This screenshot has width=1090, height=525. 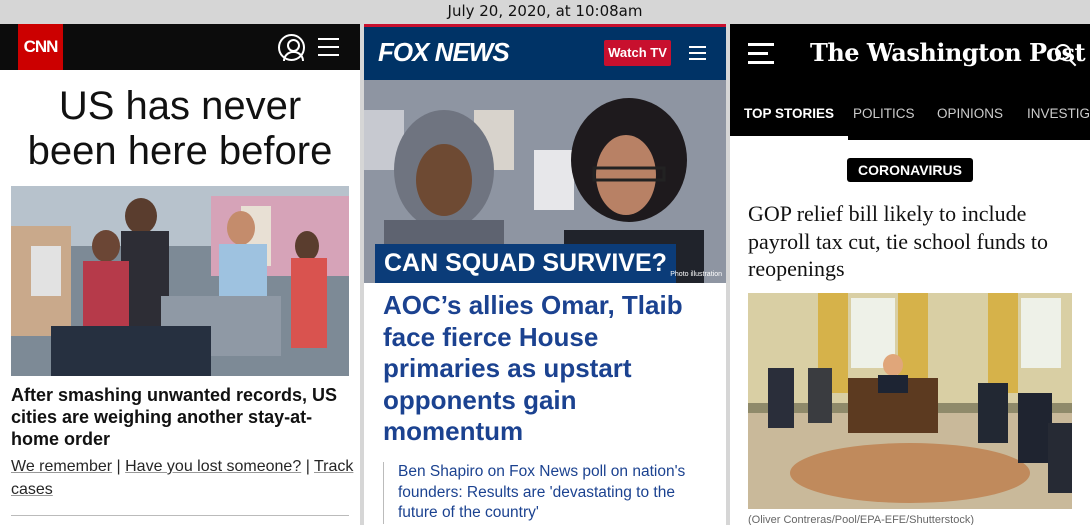 I want to click on cnn-story-photo, so click(x=180, y=281).